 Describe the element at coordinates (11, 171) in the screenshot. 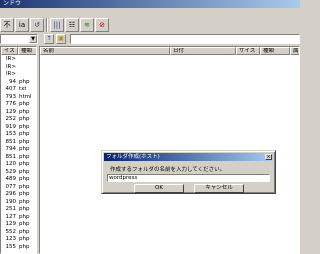

I see `file-size: 529` at that location.